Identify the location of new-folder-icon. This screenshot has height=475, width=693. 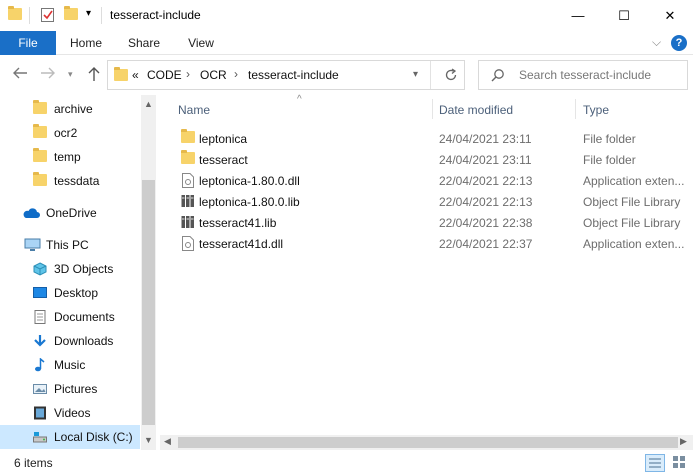
(71, 16).